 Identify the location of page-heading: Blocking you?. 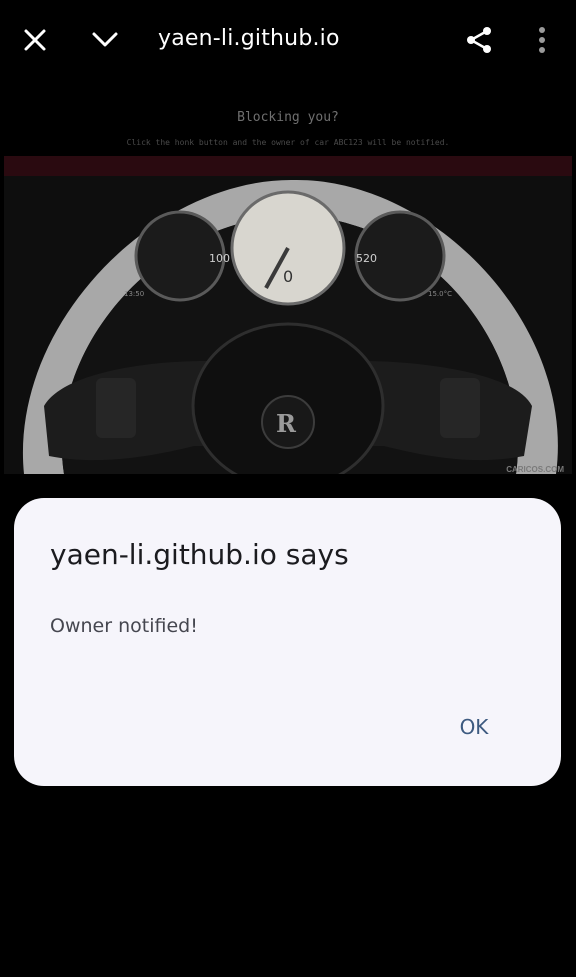
(288, 117).